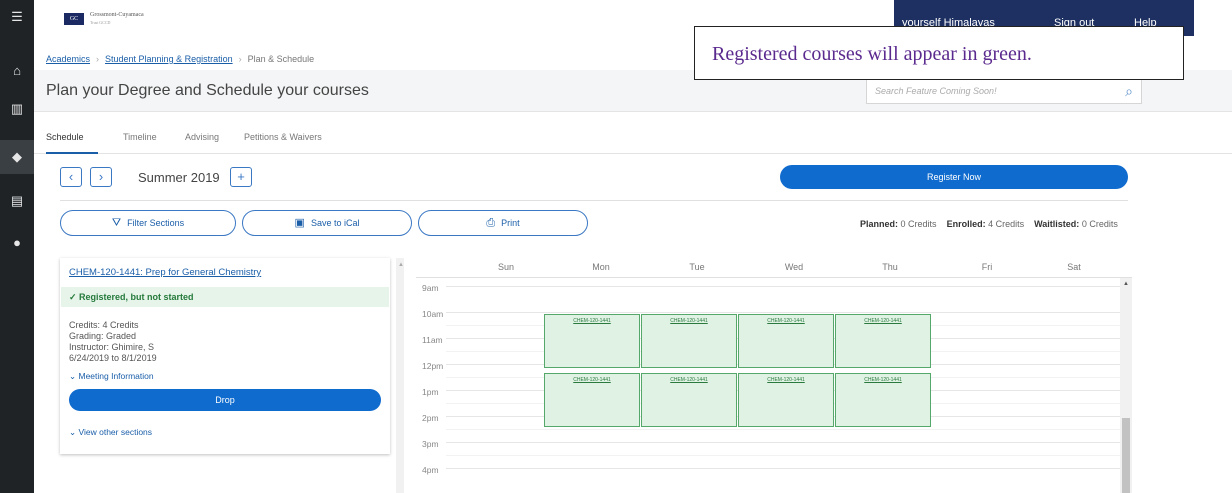  What do you see at coordinates (225, 297) in the screenshot?
I see `registration-status-banner: ✓ Registered, but not started` at bounding box center [225, 297].